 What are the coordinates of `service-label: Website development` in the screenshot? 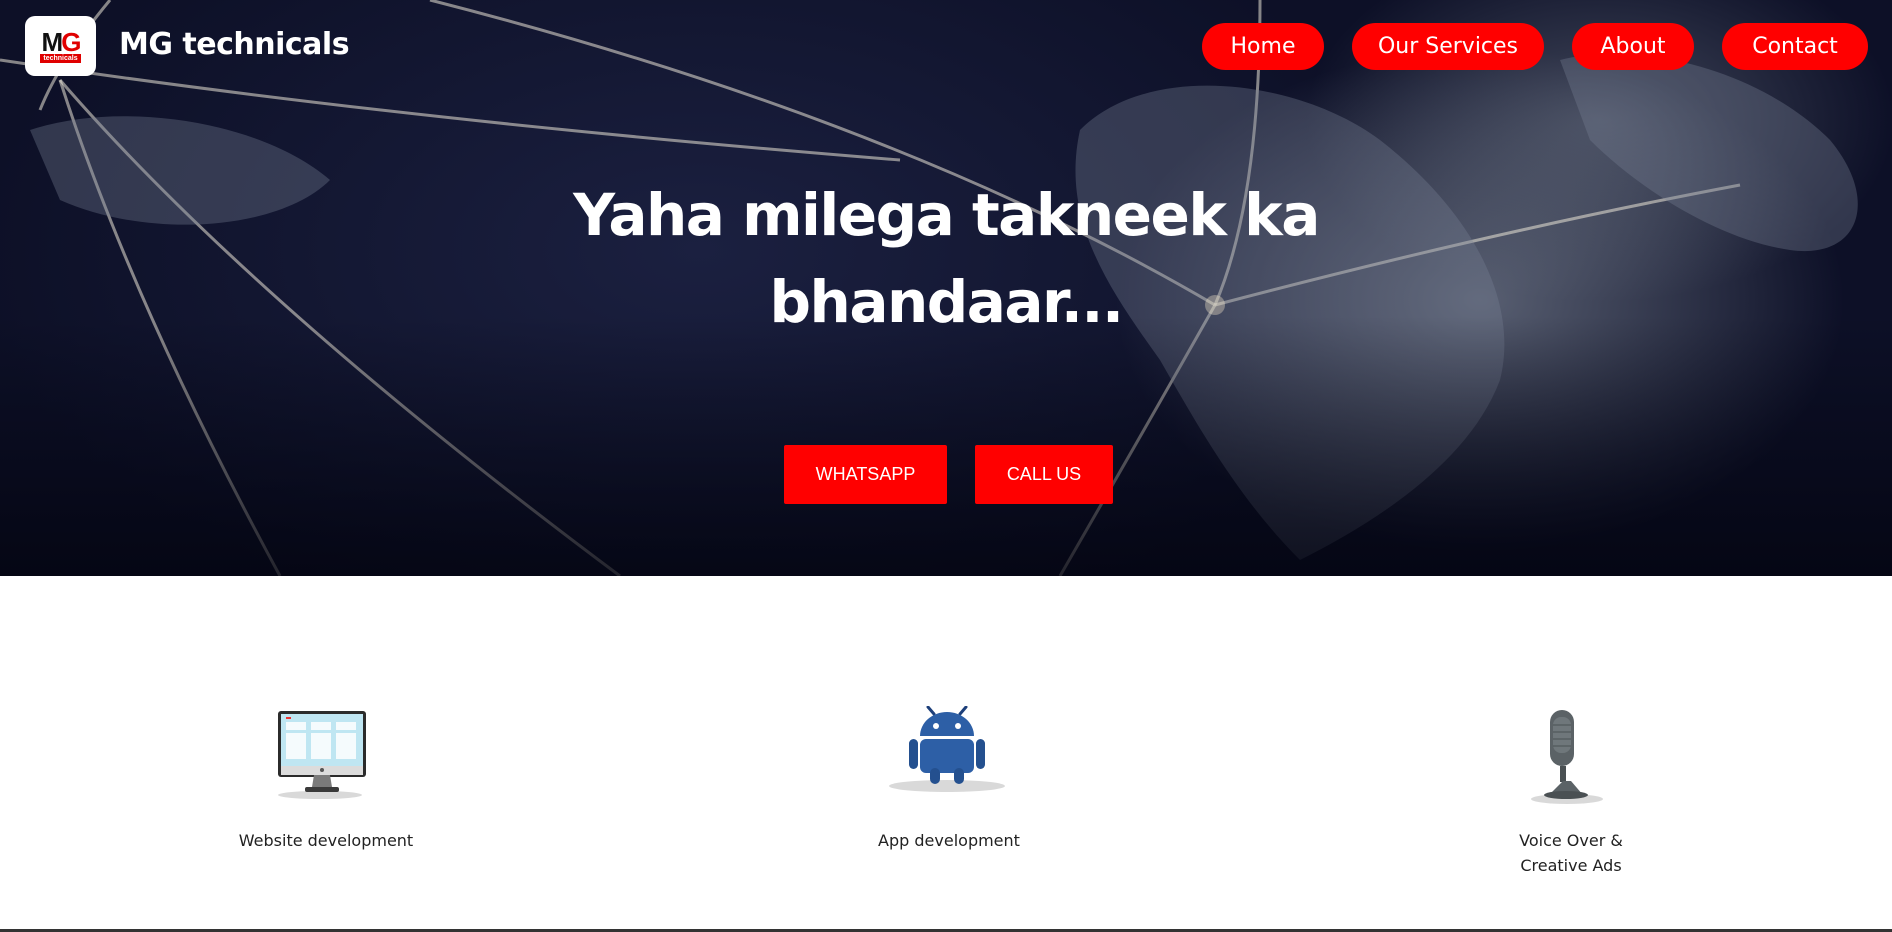 It's located at (326, 840).